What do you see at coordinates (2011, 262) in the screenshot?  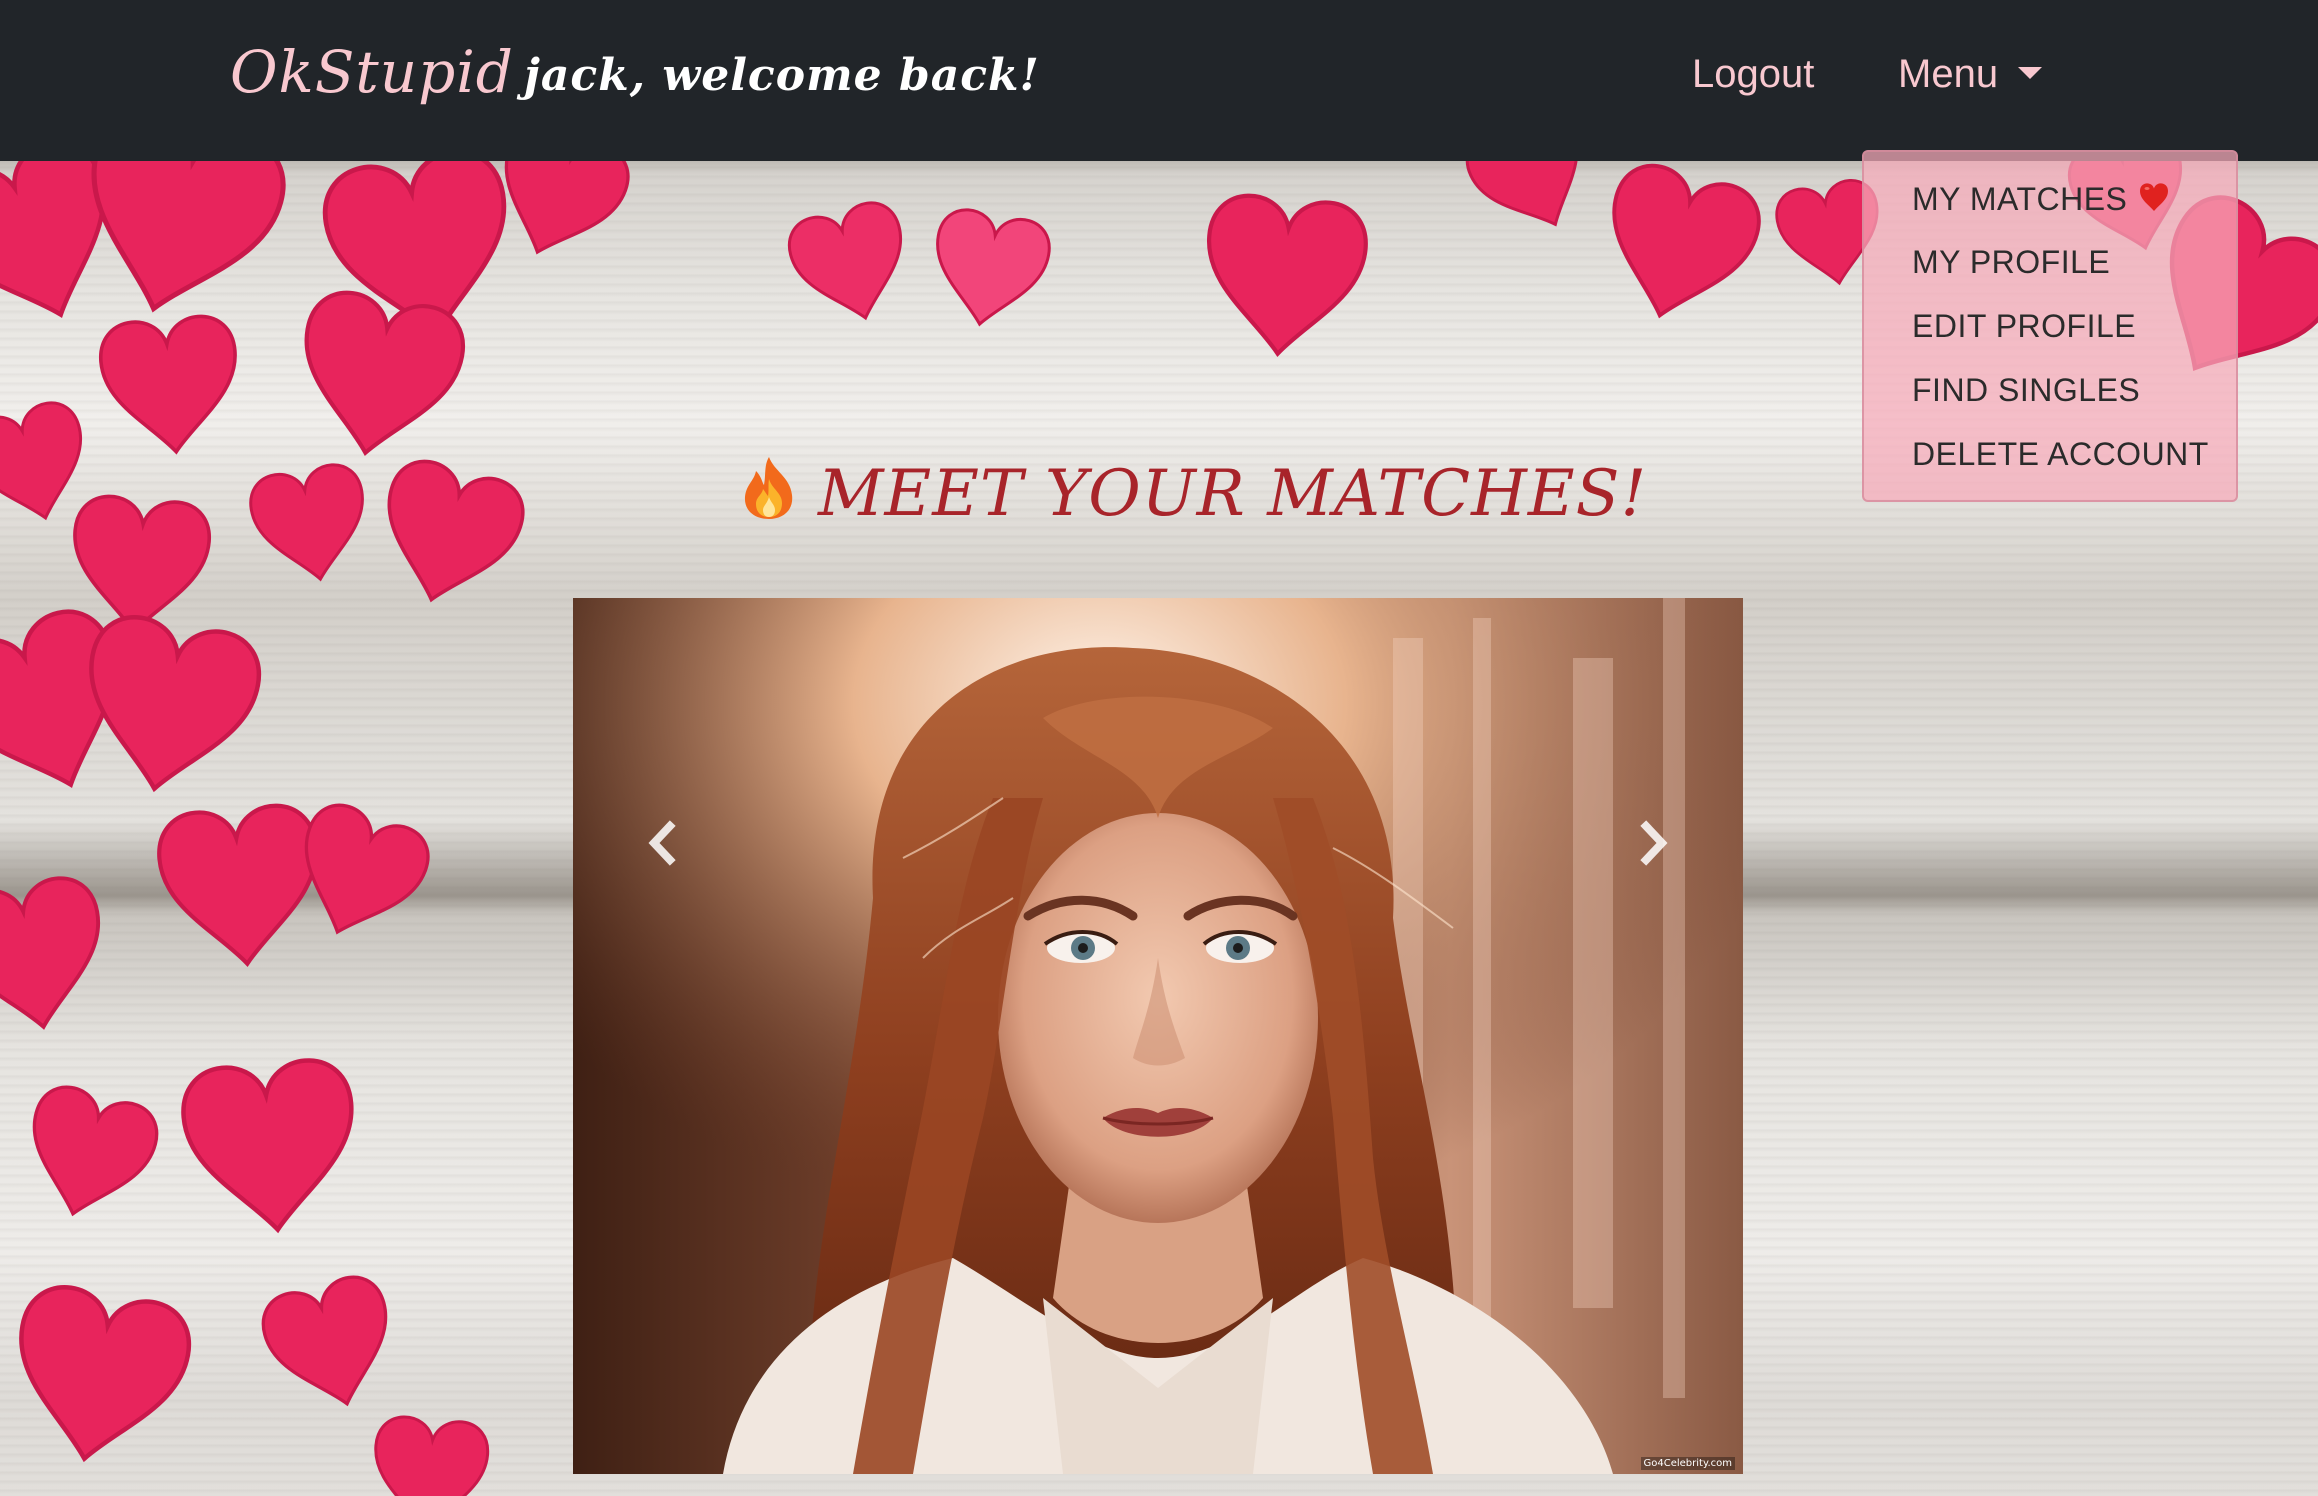 I see `menu-item-my-profile: MY PROFILE` at bounding box center [2011, 262].